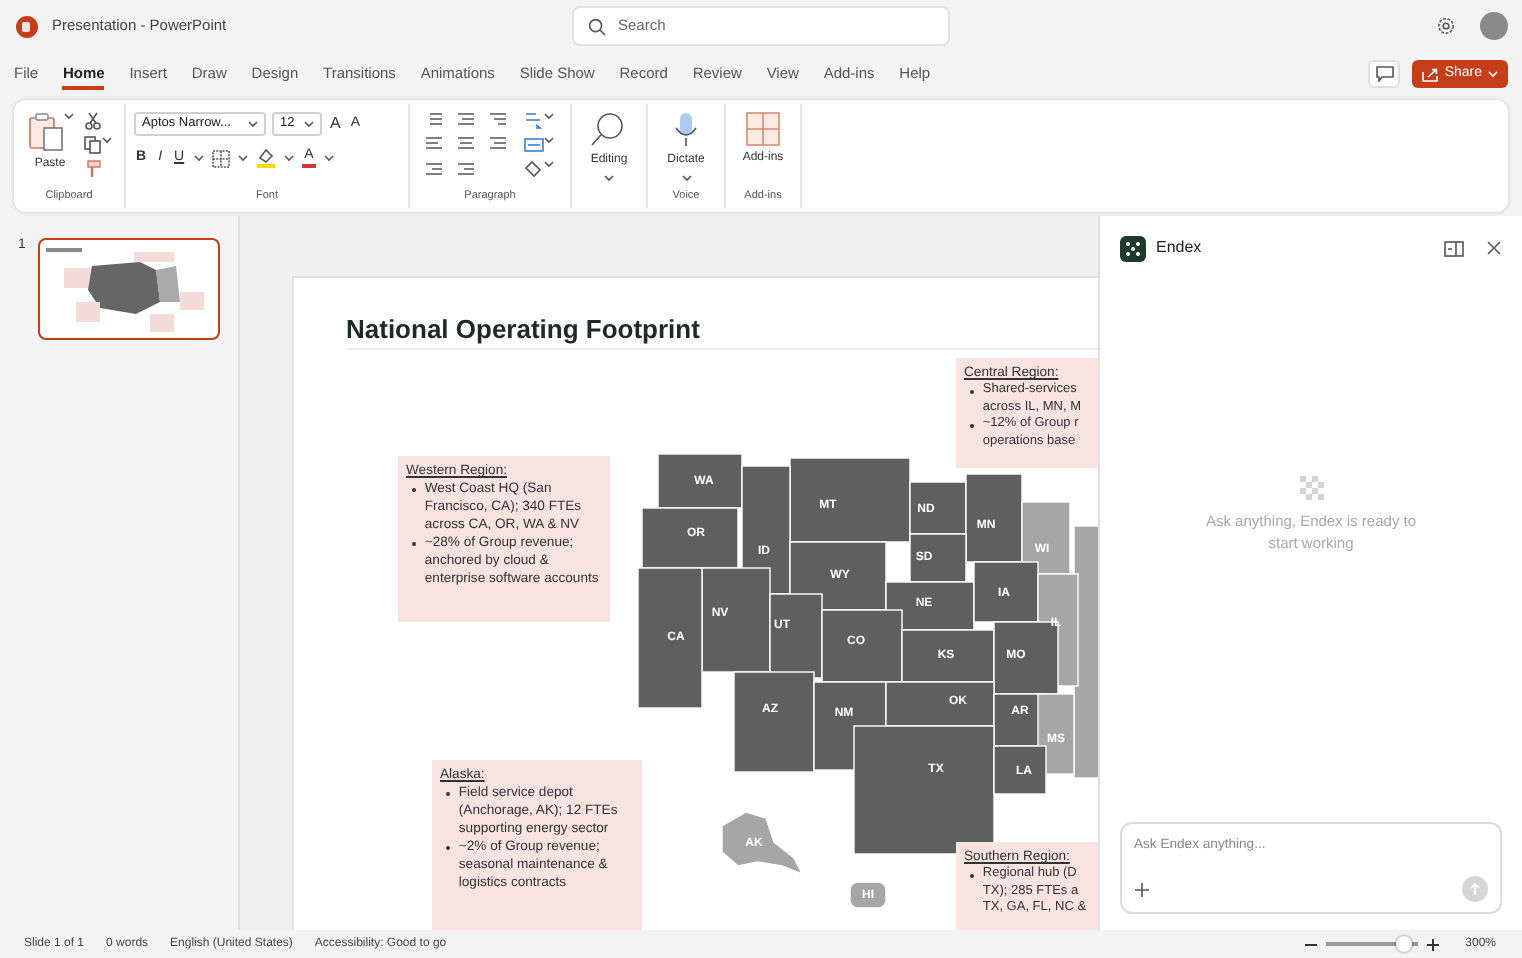 The height and width of the screenshot is (958, 1522). What do you see at coordinates (335, 124) in the screenshot?
I see `grow-font-button: A` at bounding box center [335, 124].